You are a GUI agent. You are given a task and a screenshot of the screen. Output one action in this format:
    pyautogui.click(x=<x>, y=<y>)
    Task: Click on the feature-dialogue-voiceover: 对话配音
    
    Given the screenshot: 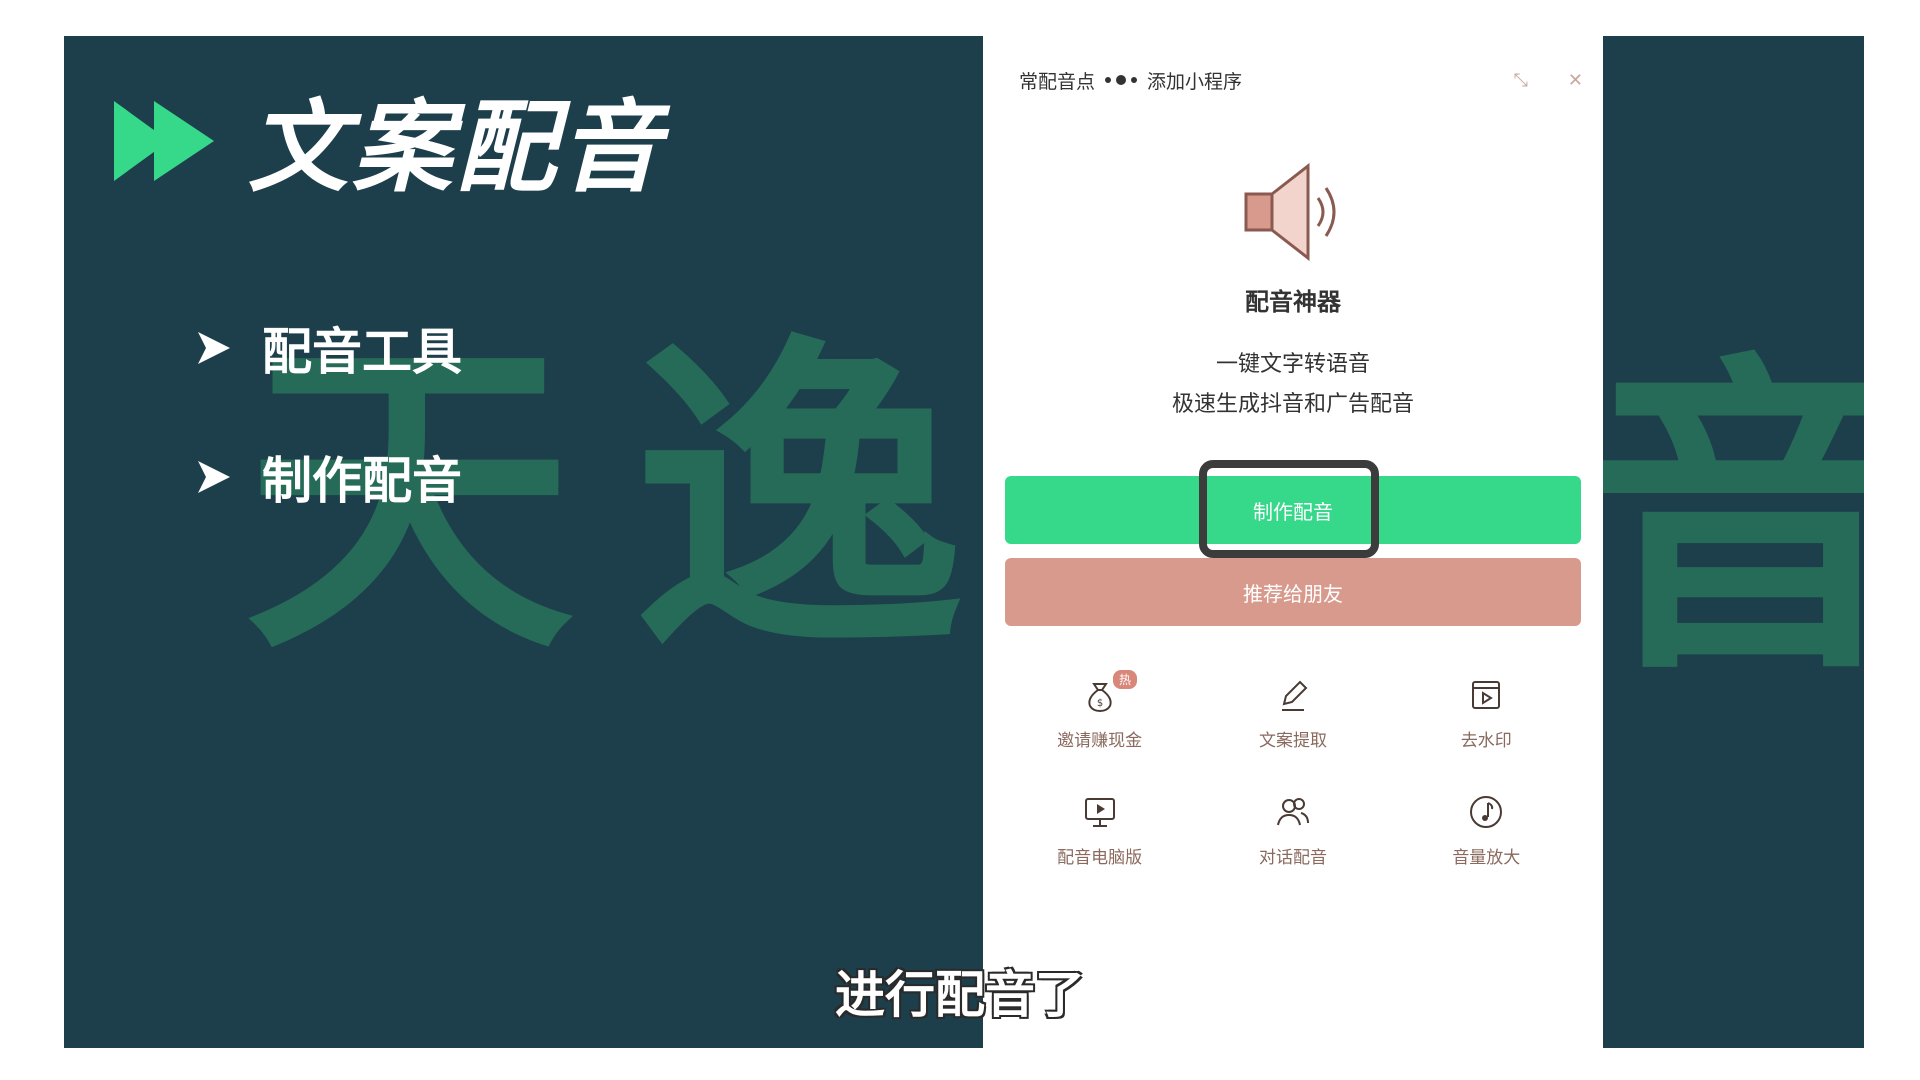 What is the action you would take?
    pyautogui.click(x=1292, y=830)
    